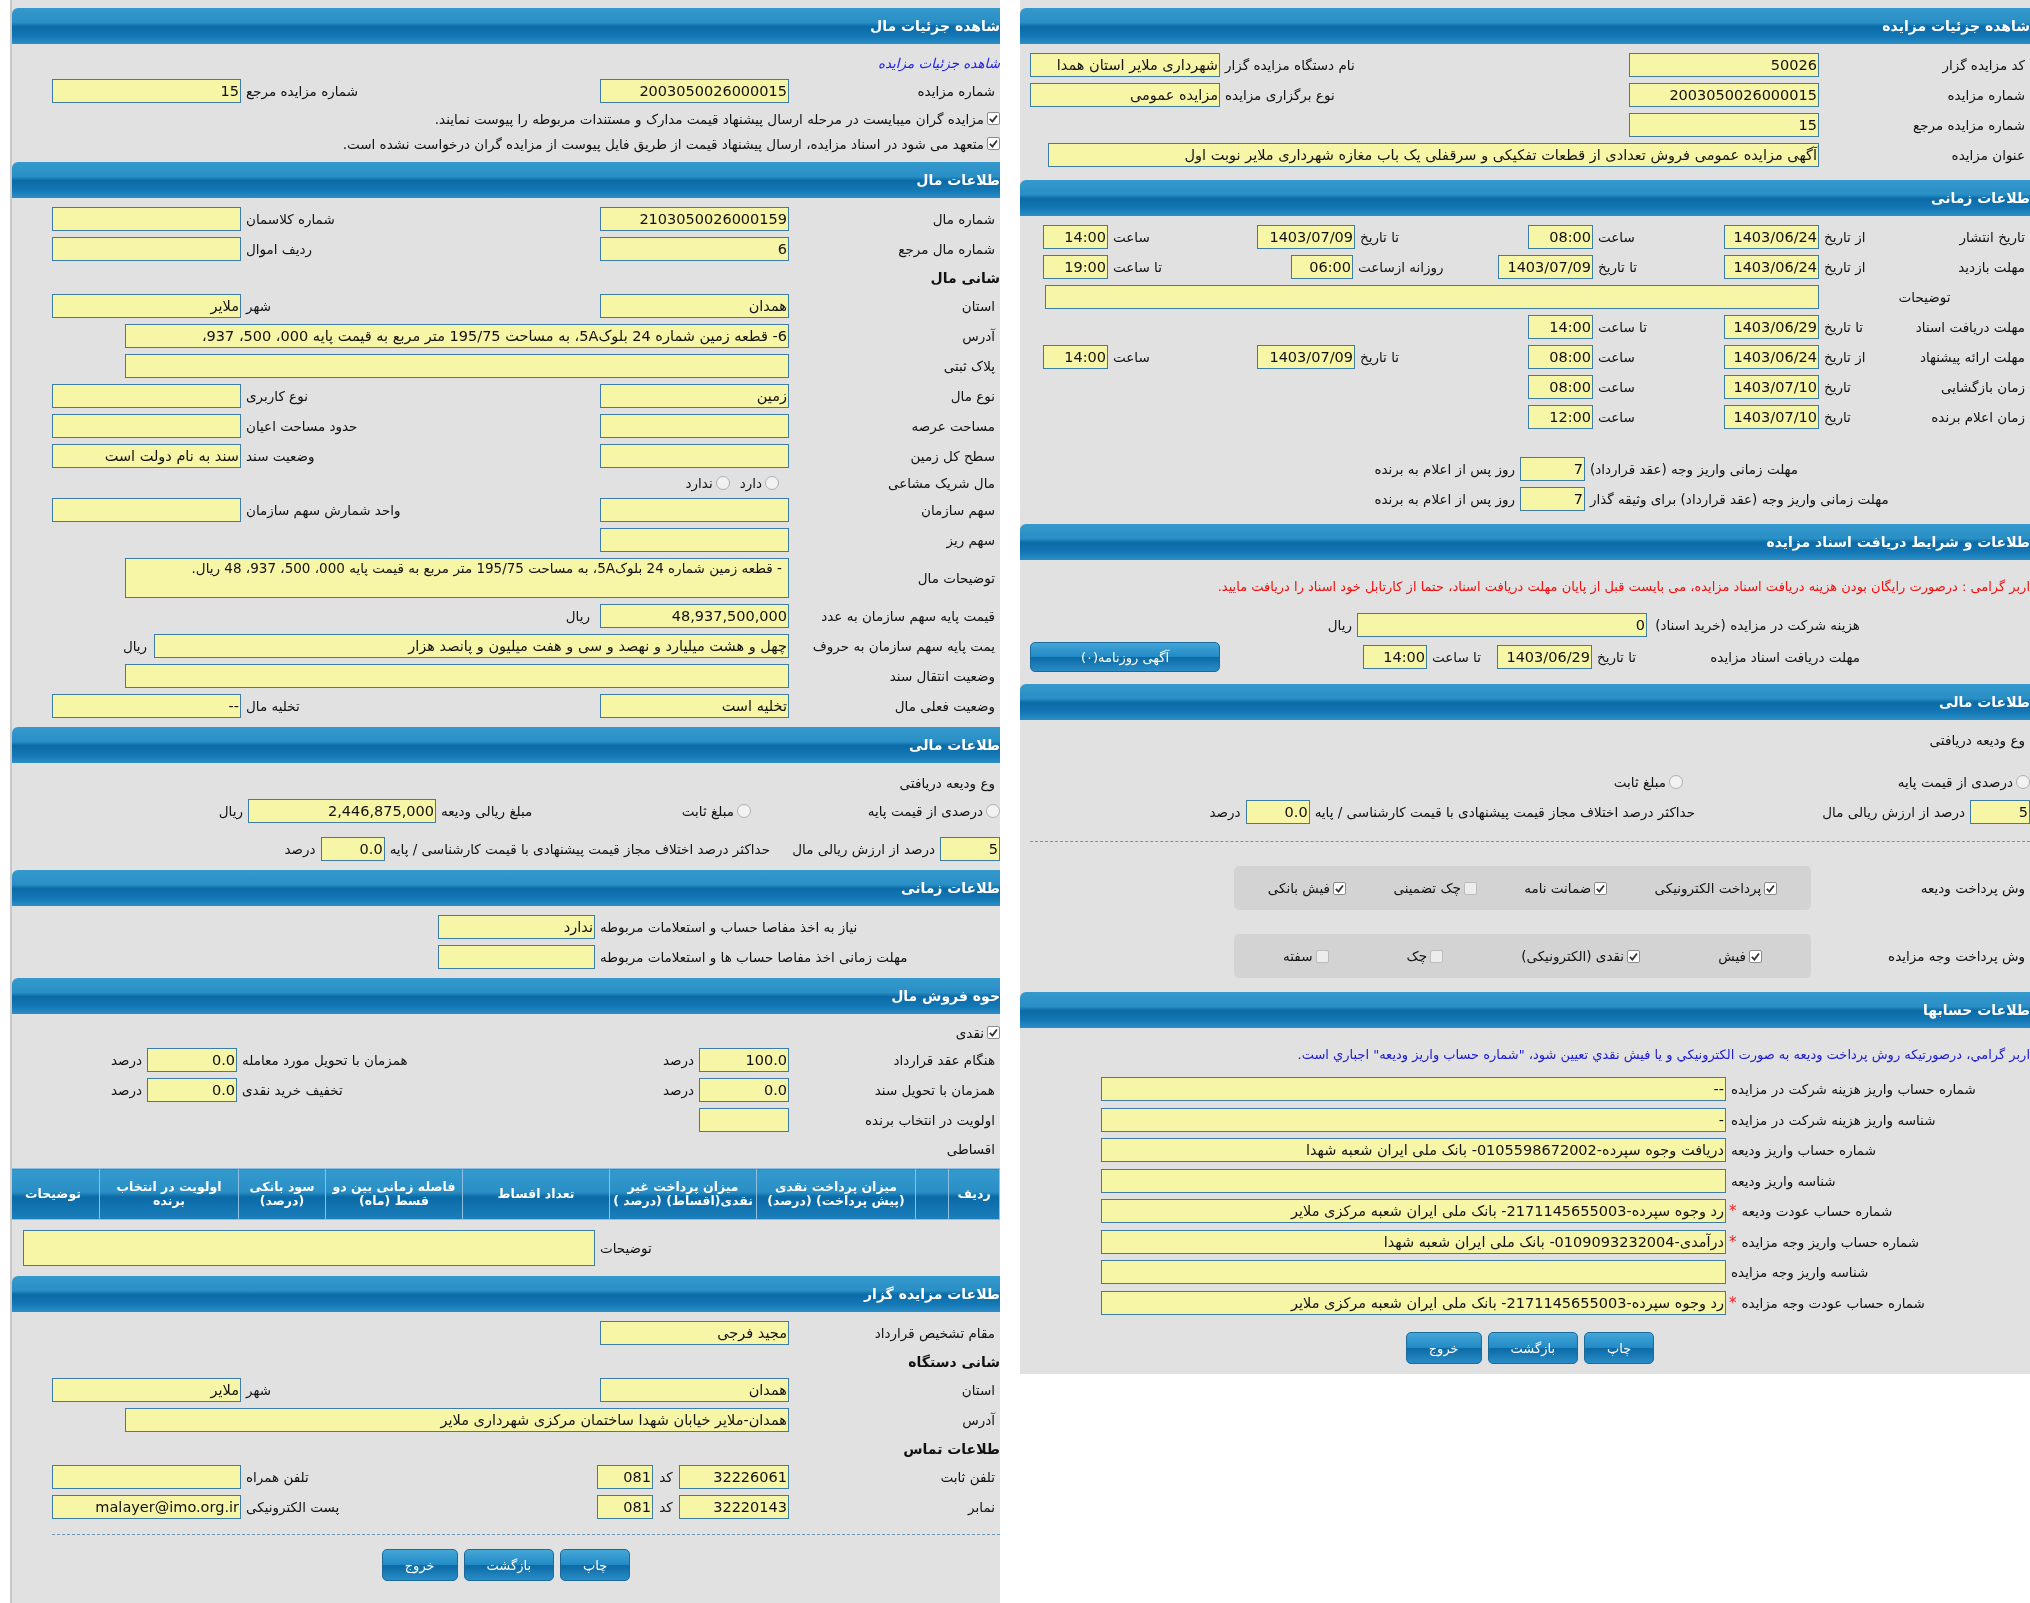  What do you see at coordinates (694, 219) in the screenshot?
I see `text-field: 2103050026000159` at bounding box center [694, 219].